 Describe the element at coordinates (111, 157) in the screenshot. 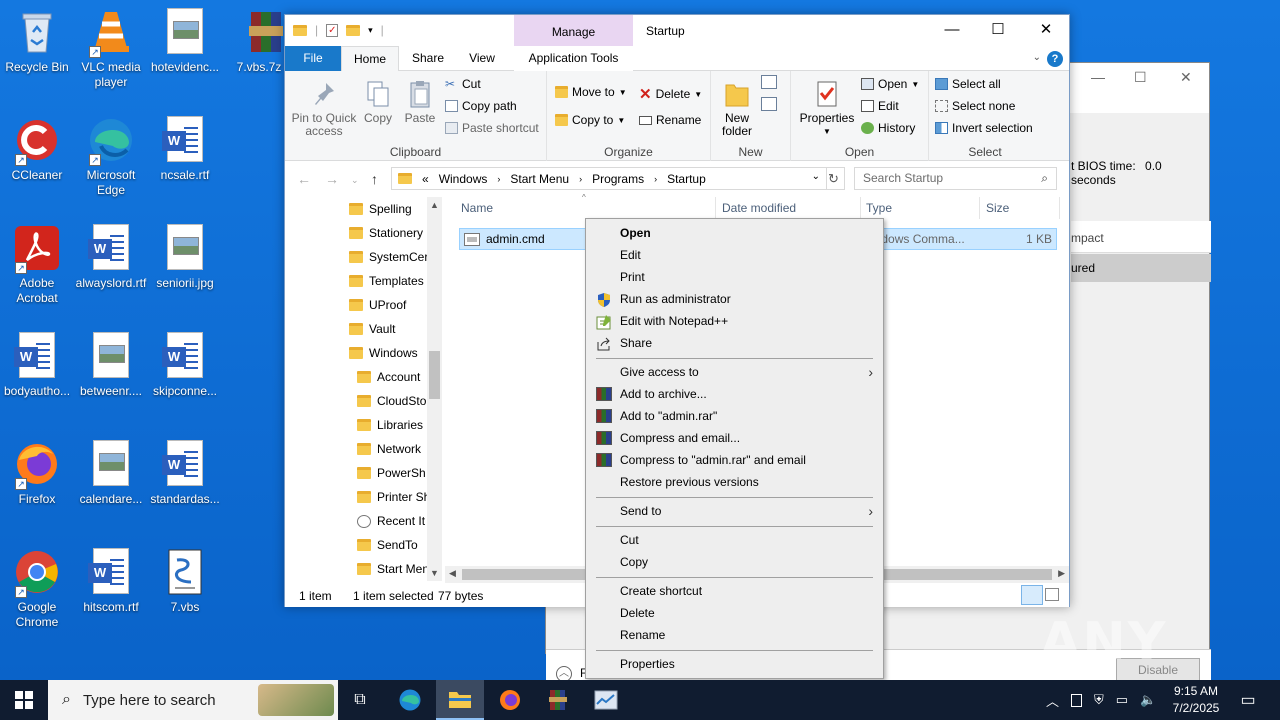

I see `desktop-icon-microsoft-edge: ↗ Microsoft Edge` at that location.